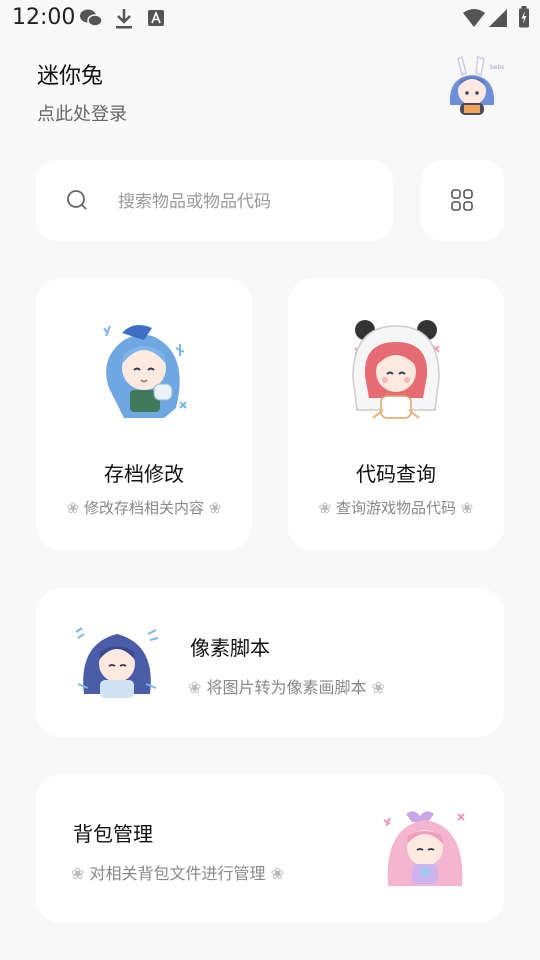 This screenshot has width=540, height=960. What do you see at coordinates (498, 18) in the screenshot?
I see `signal-icon` at bounding box center [498, 18].